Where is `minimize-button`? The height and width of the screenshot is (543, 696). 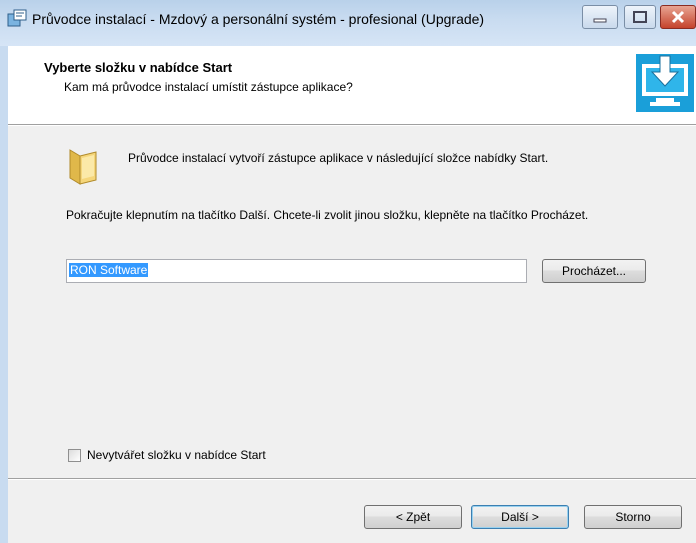 minimize-button is located at coordinates (600, 17).